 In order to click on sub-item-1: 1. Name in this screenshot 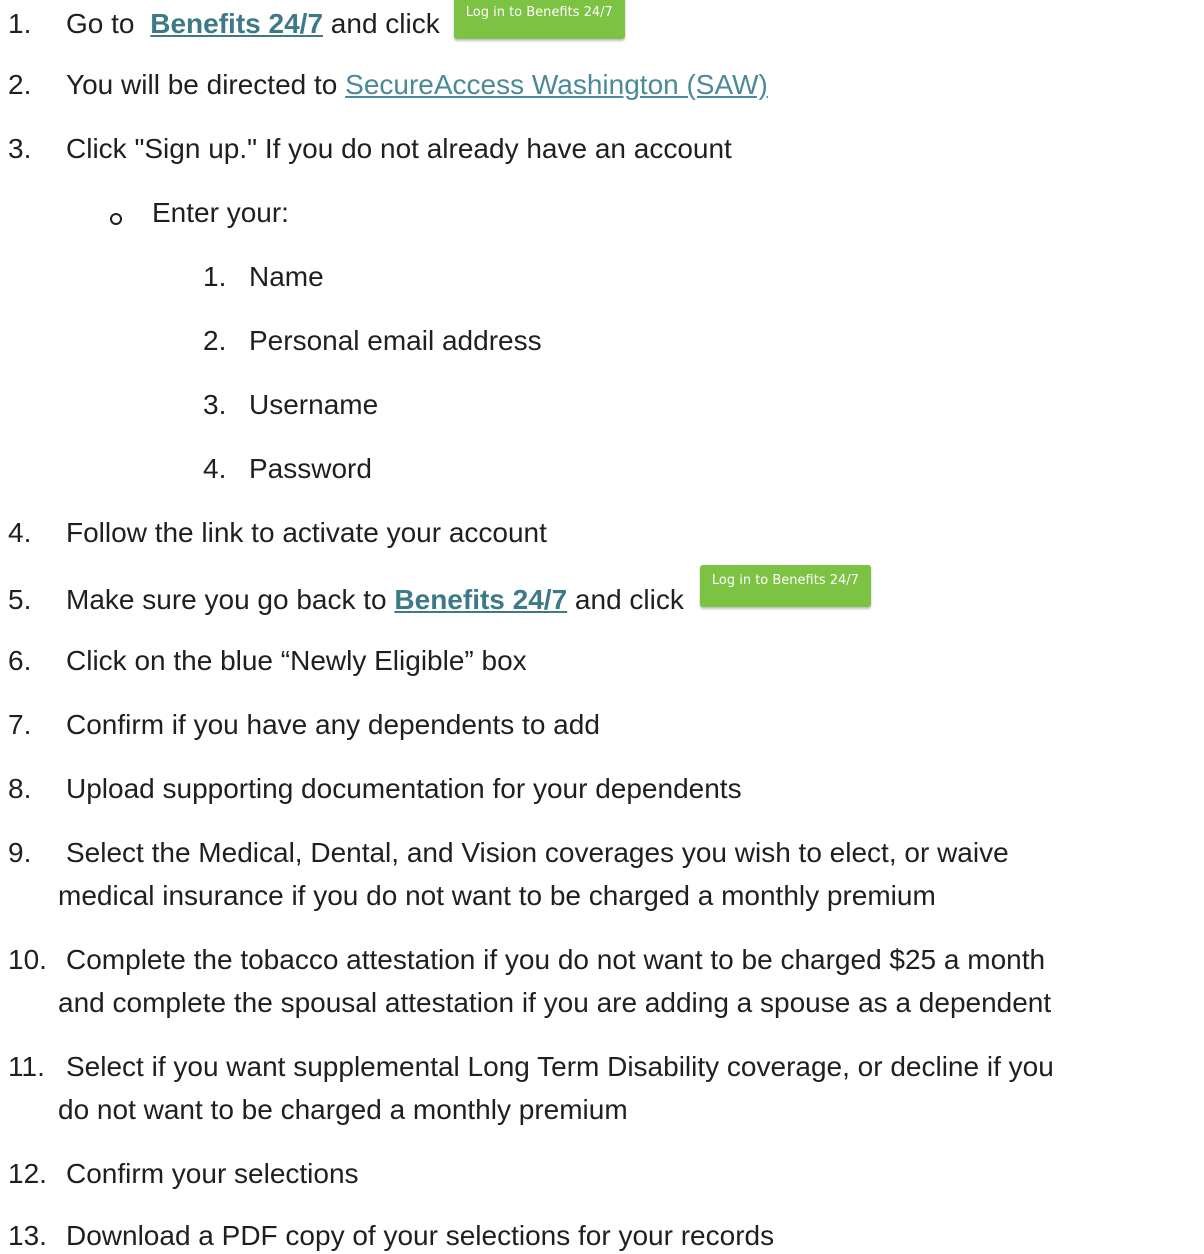, I will do `click(263, 277)`.